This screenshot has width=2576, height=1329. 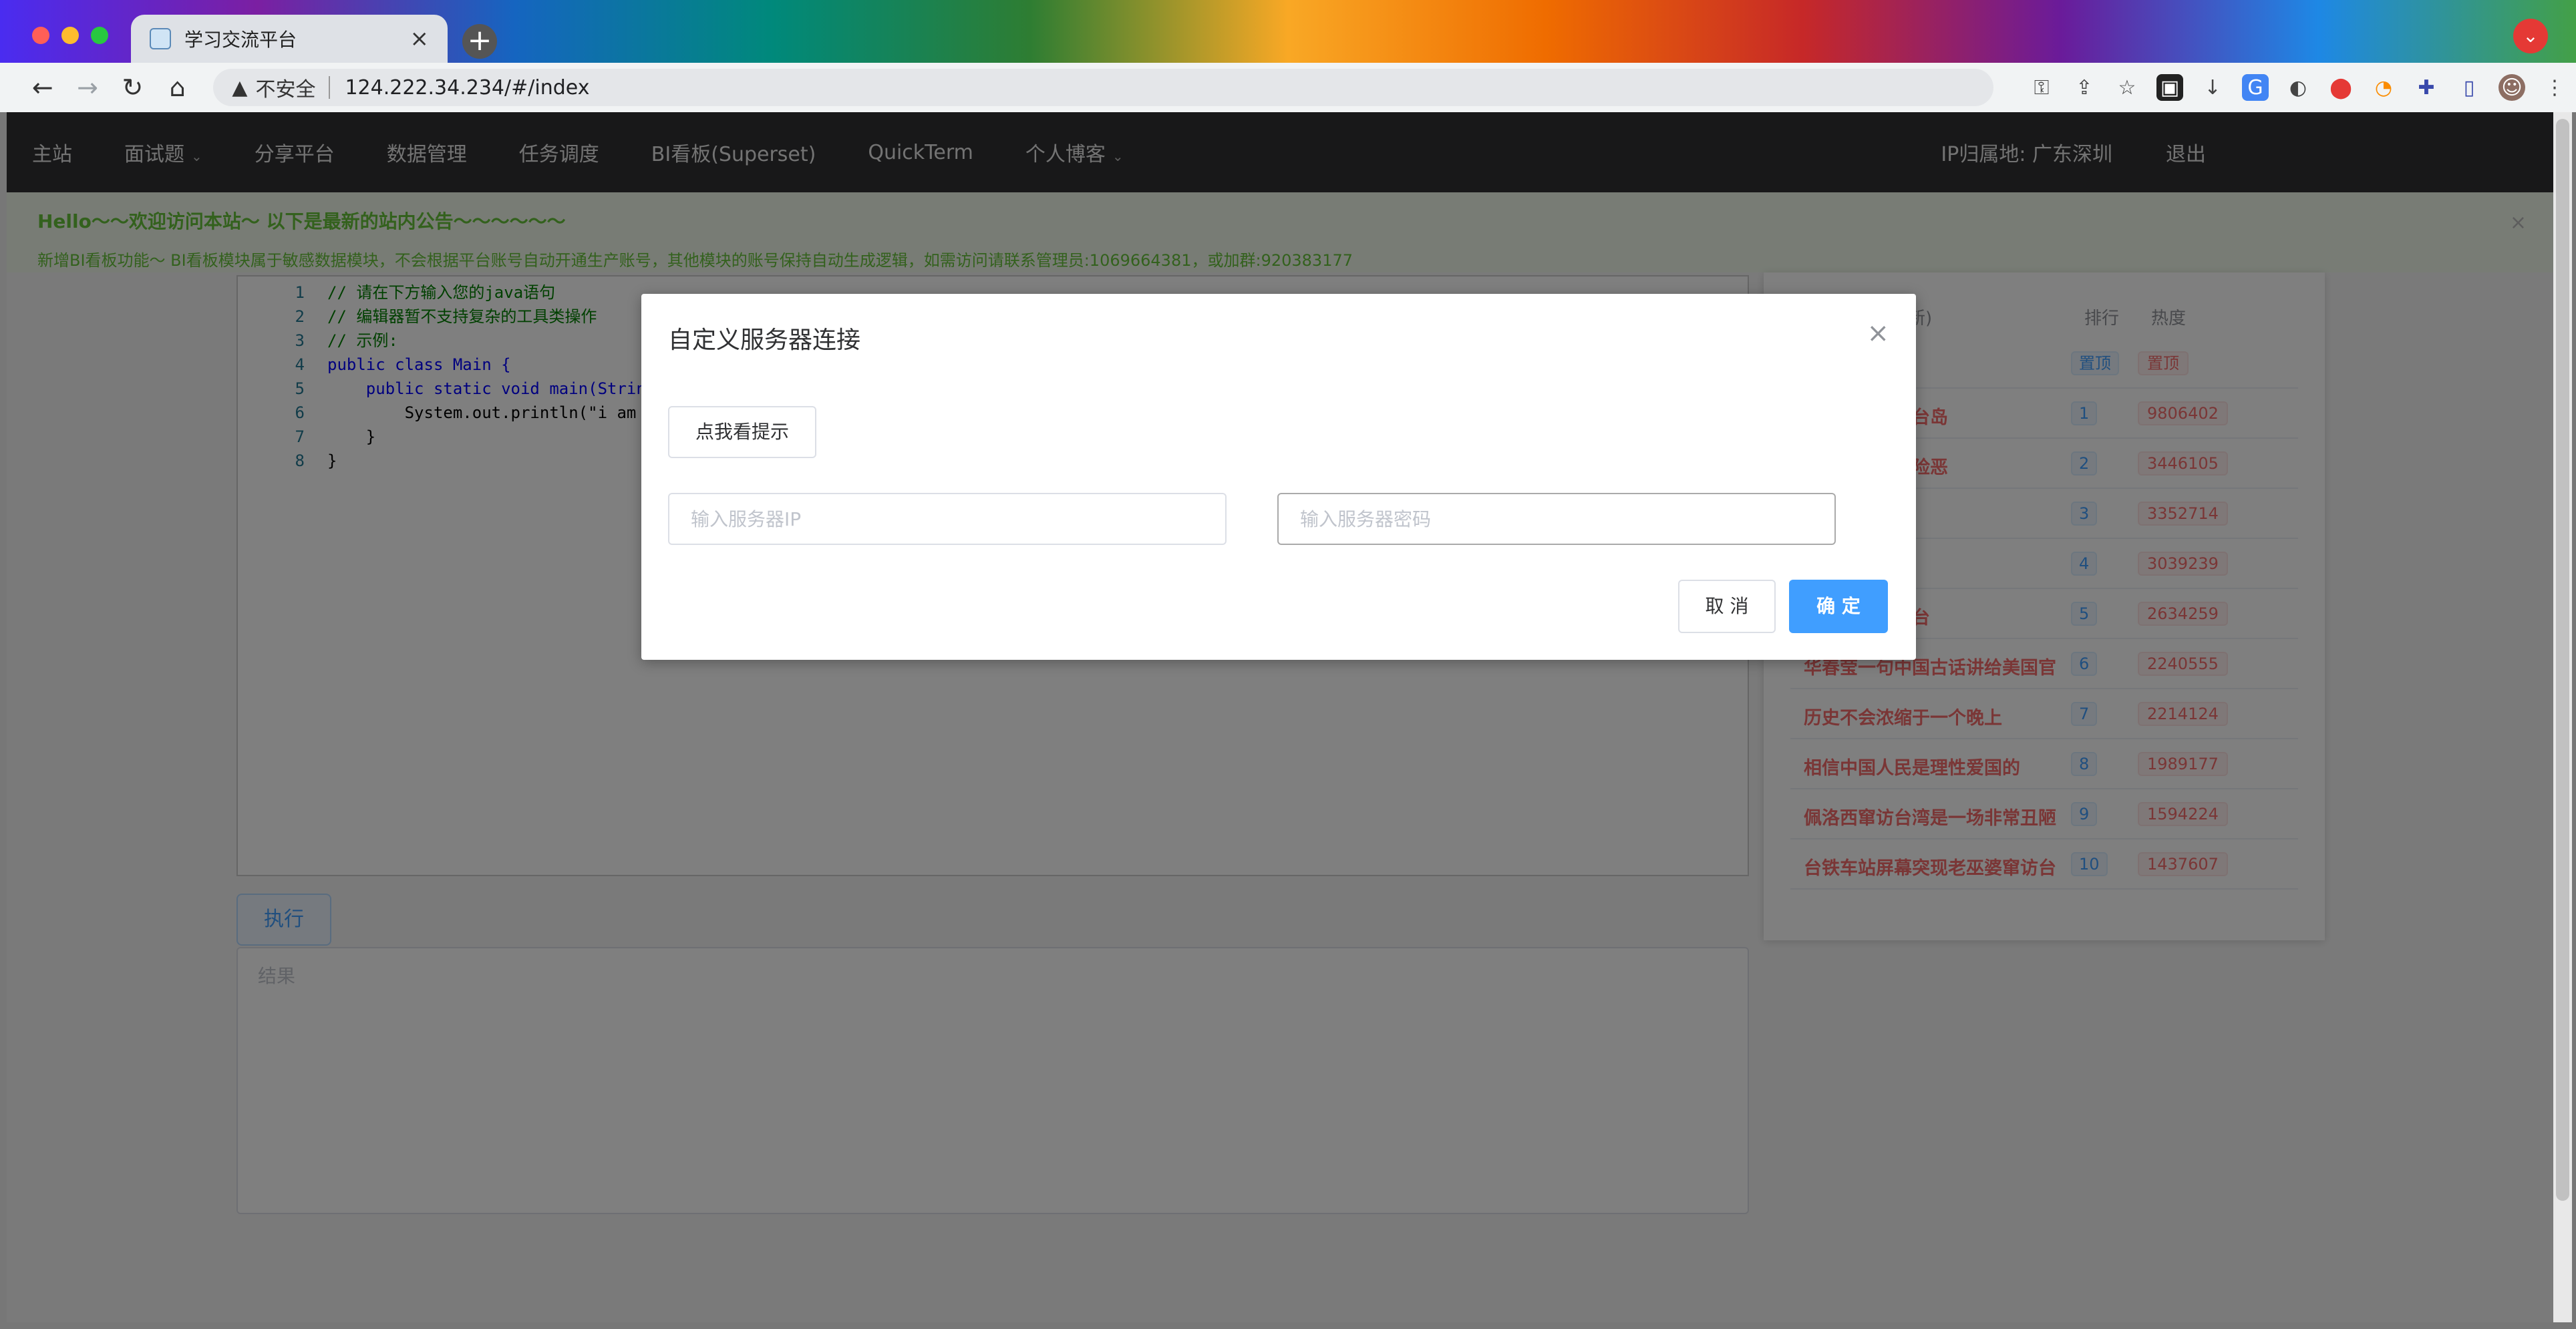 I want to click on tab-title: 学习交流平台, so click(x=240, y=40).